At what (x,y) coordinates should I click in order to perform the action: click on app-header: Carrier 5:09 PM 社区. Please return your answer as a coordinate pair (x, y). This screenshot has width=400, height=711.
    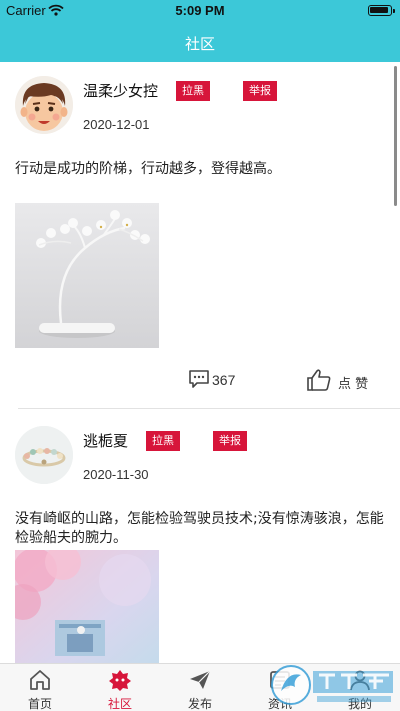
    Looking at the image, I should click on (200, 31).